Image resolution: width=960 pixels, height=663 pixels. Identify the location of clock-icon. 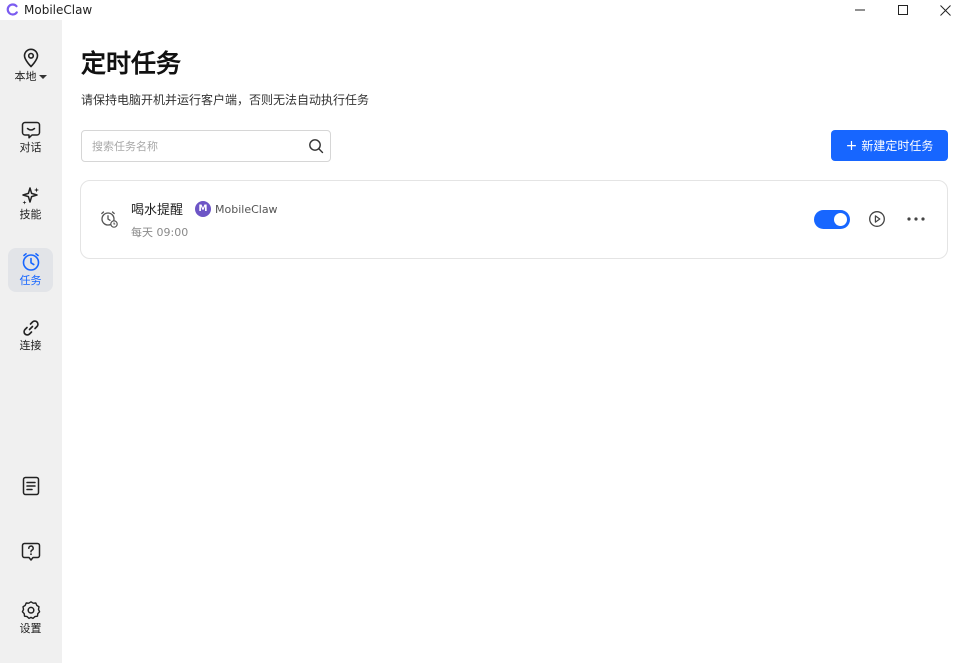
(30, 262).